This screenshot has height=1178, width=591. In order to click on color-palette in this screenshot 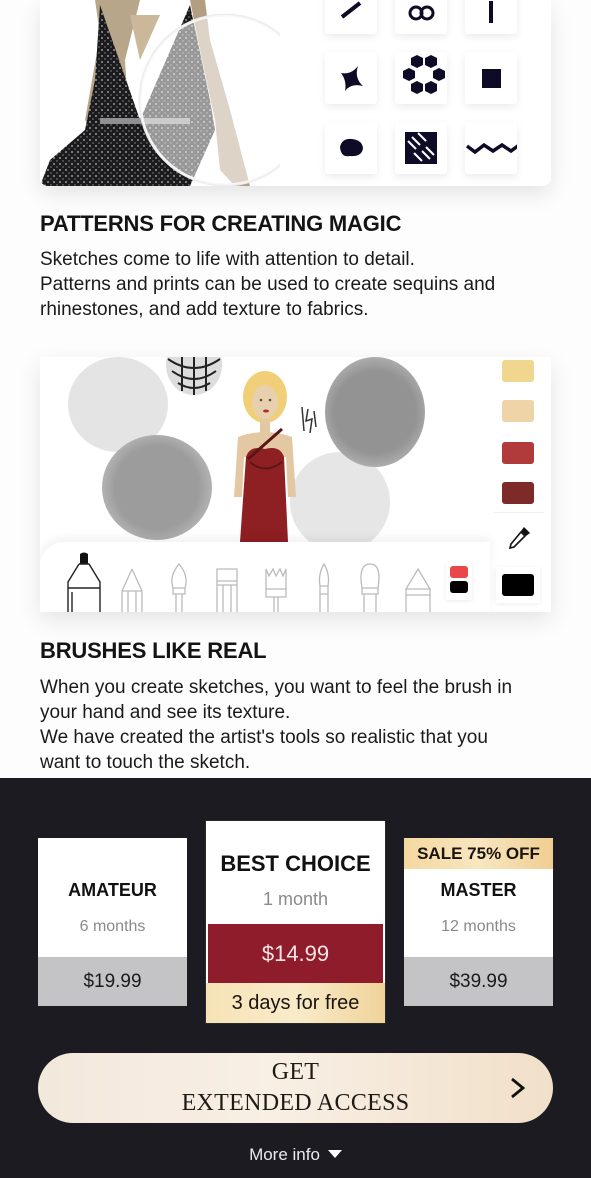, I will do `click(520, 484)`.